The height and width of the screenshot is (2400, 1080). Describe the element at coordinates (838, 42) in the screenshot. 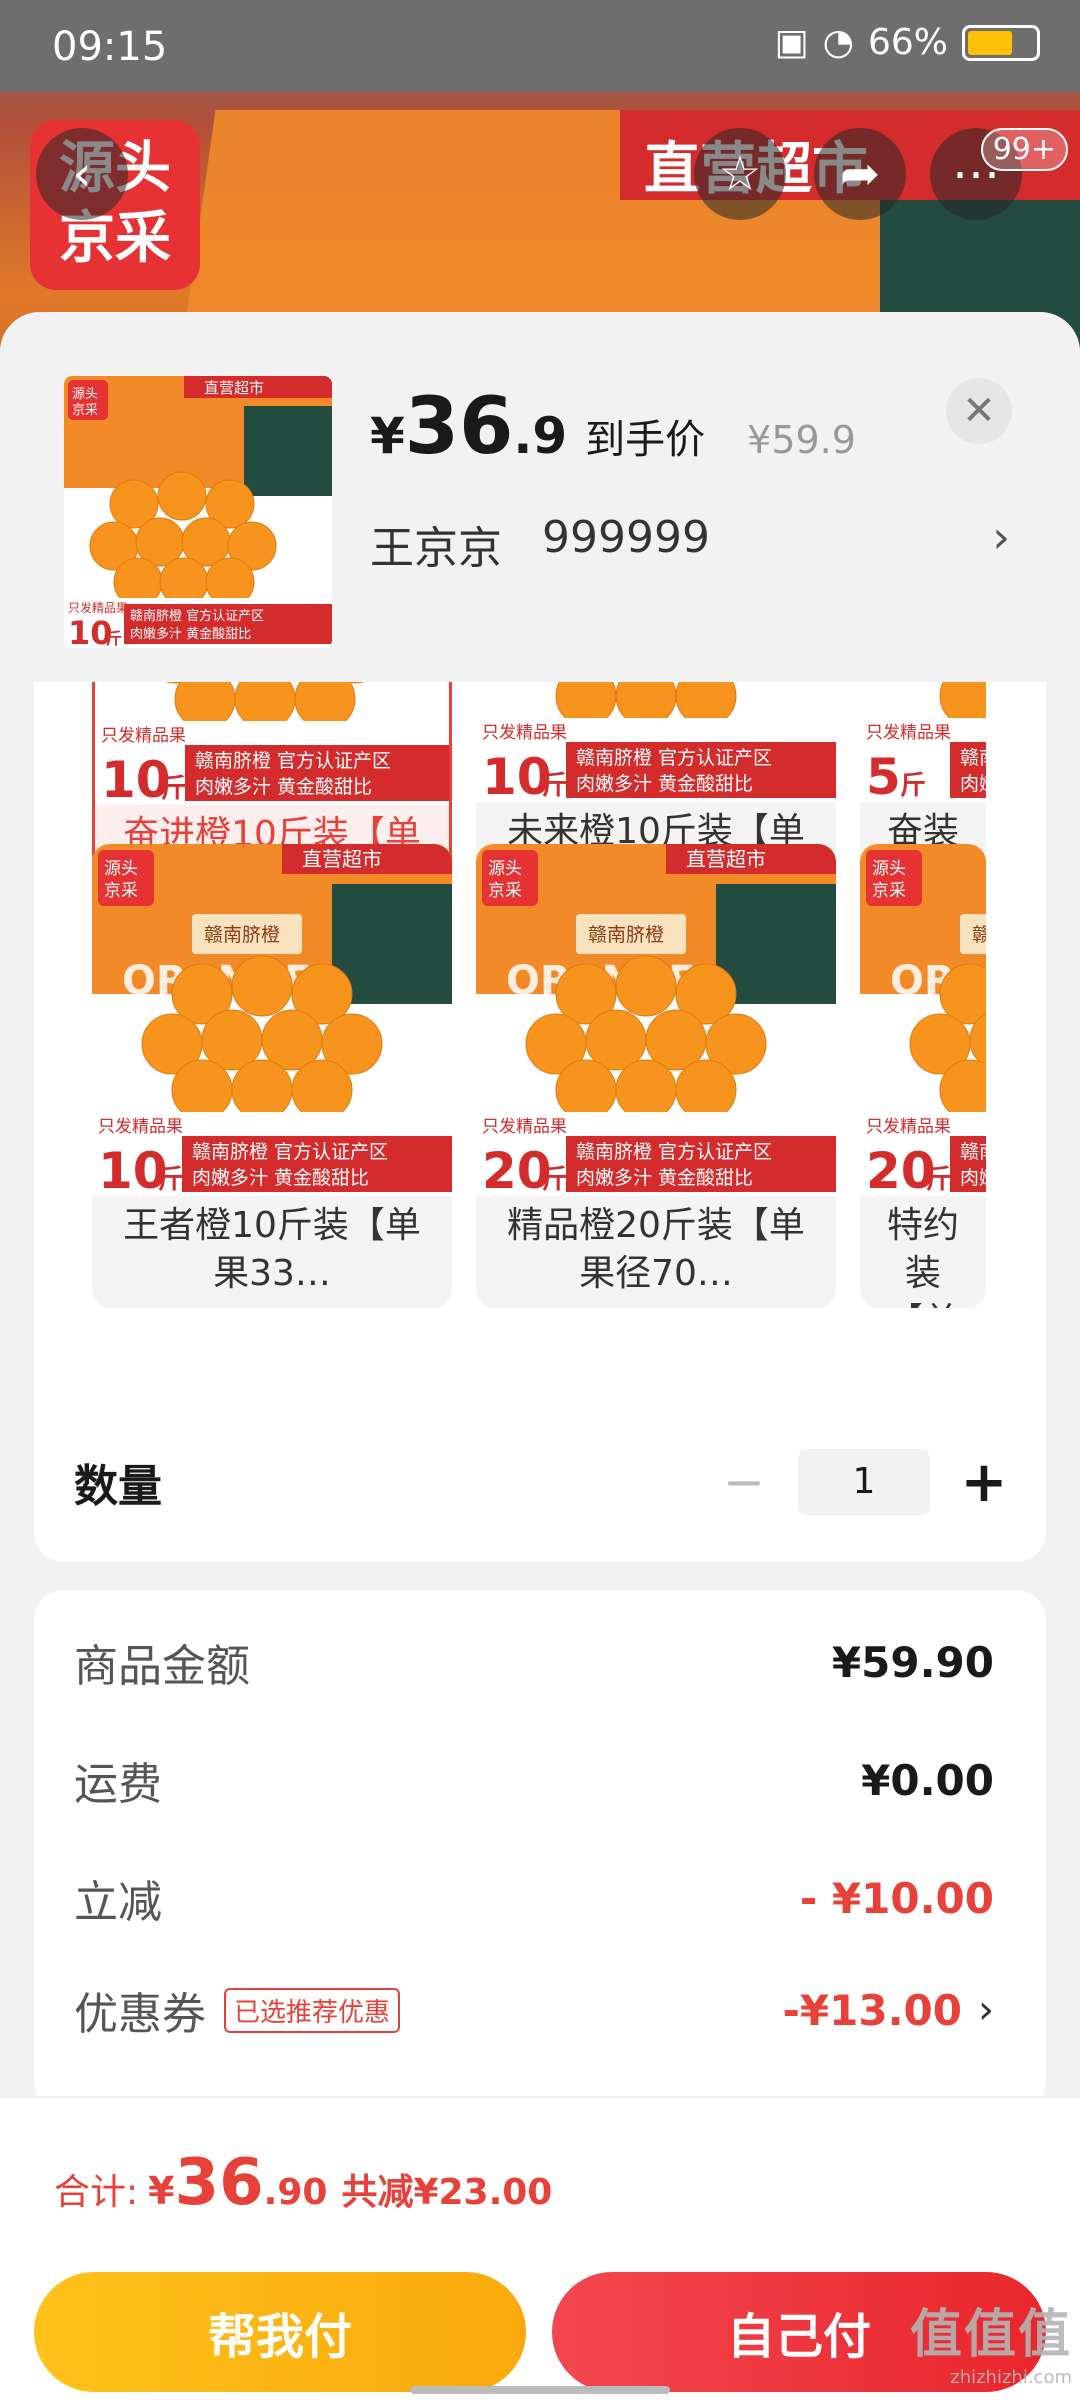

I see `wifi-icon: ◔` at that location.